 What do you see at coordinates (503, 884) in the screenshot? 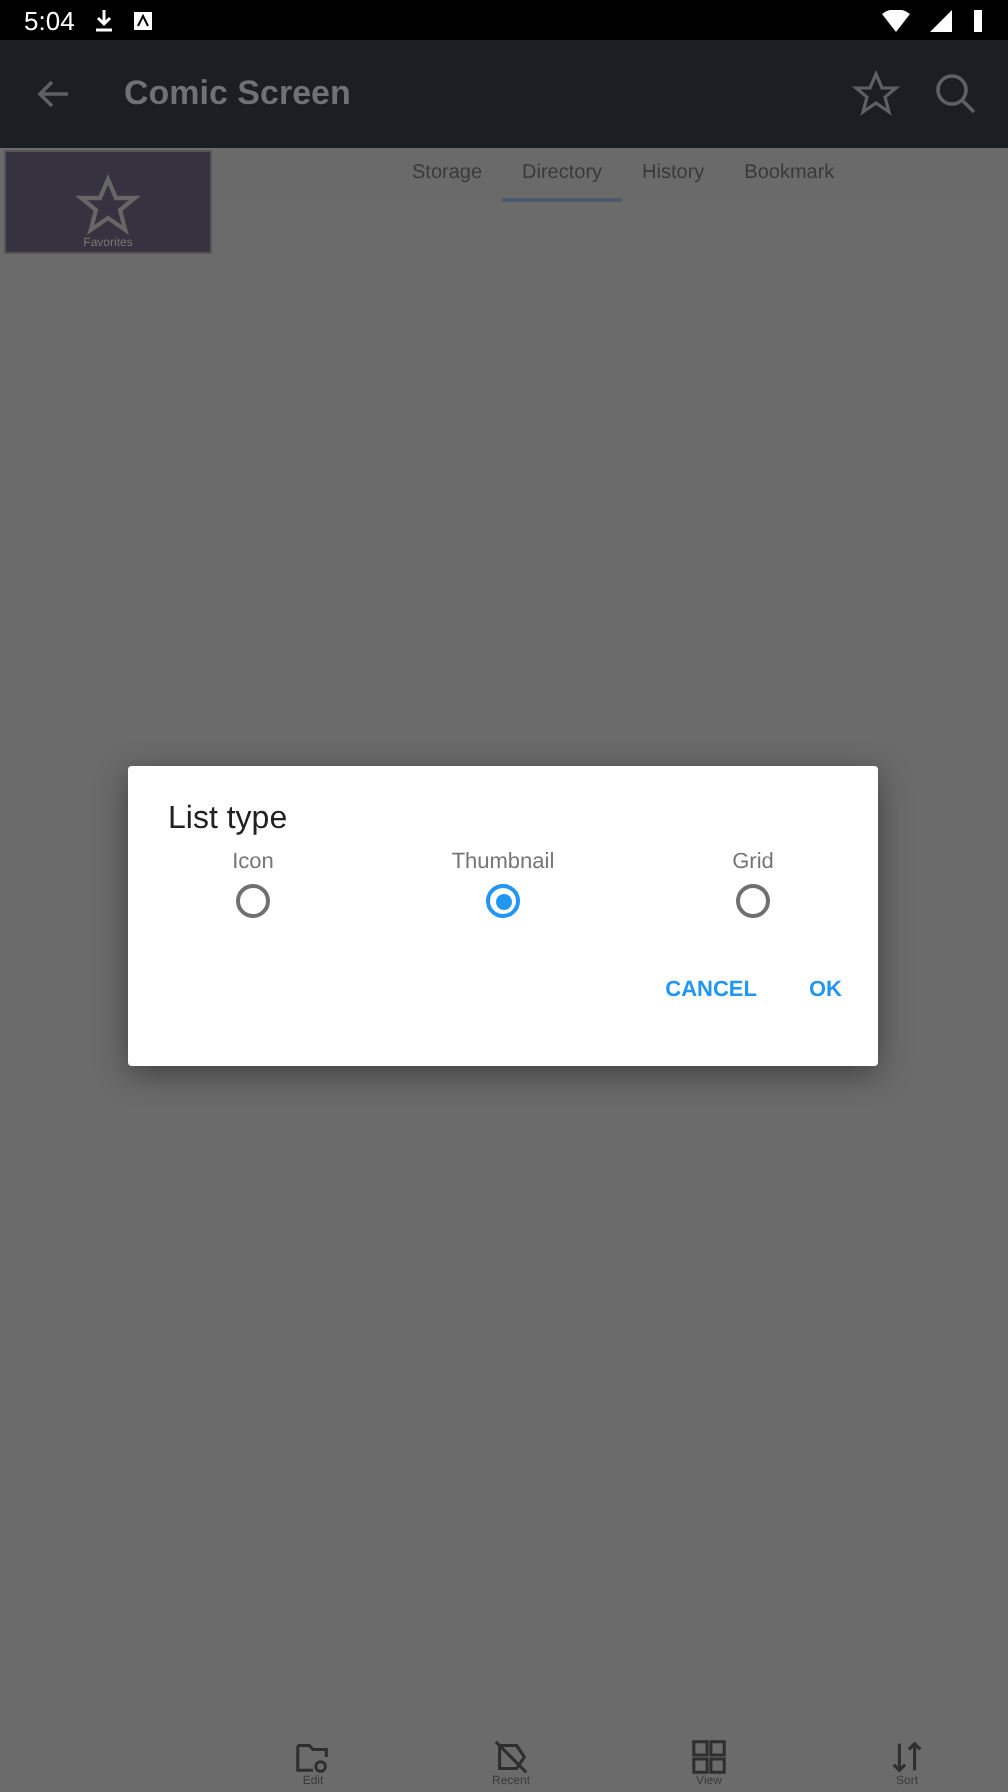
I see `radio-option: Thumbnail` at bounding box center [503, 884].